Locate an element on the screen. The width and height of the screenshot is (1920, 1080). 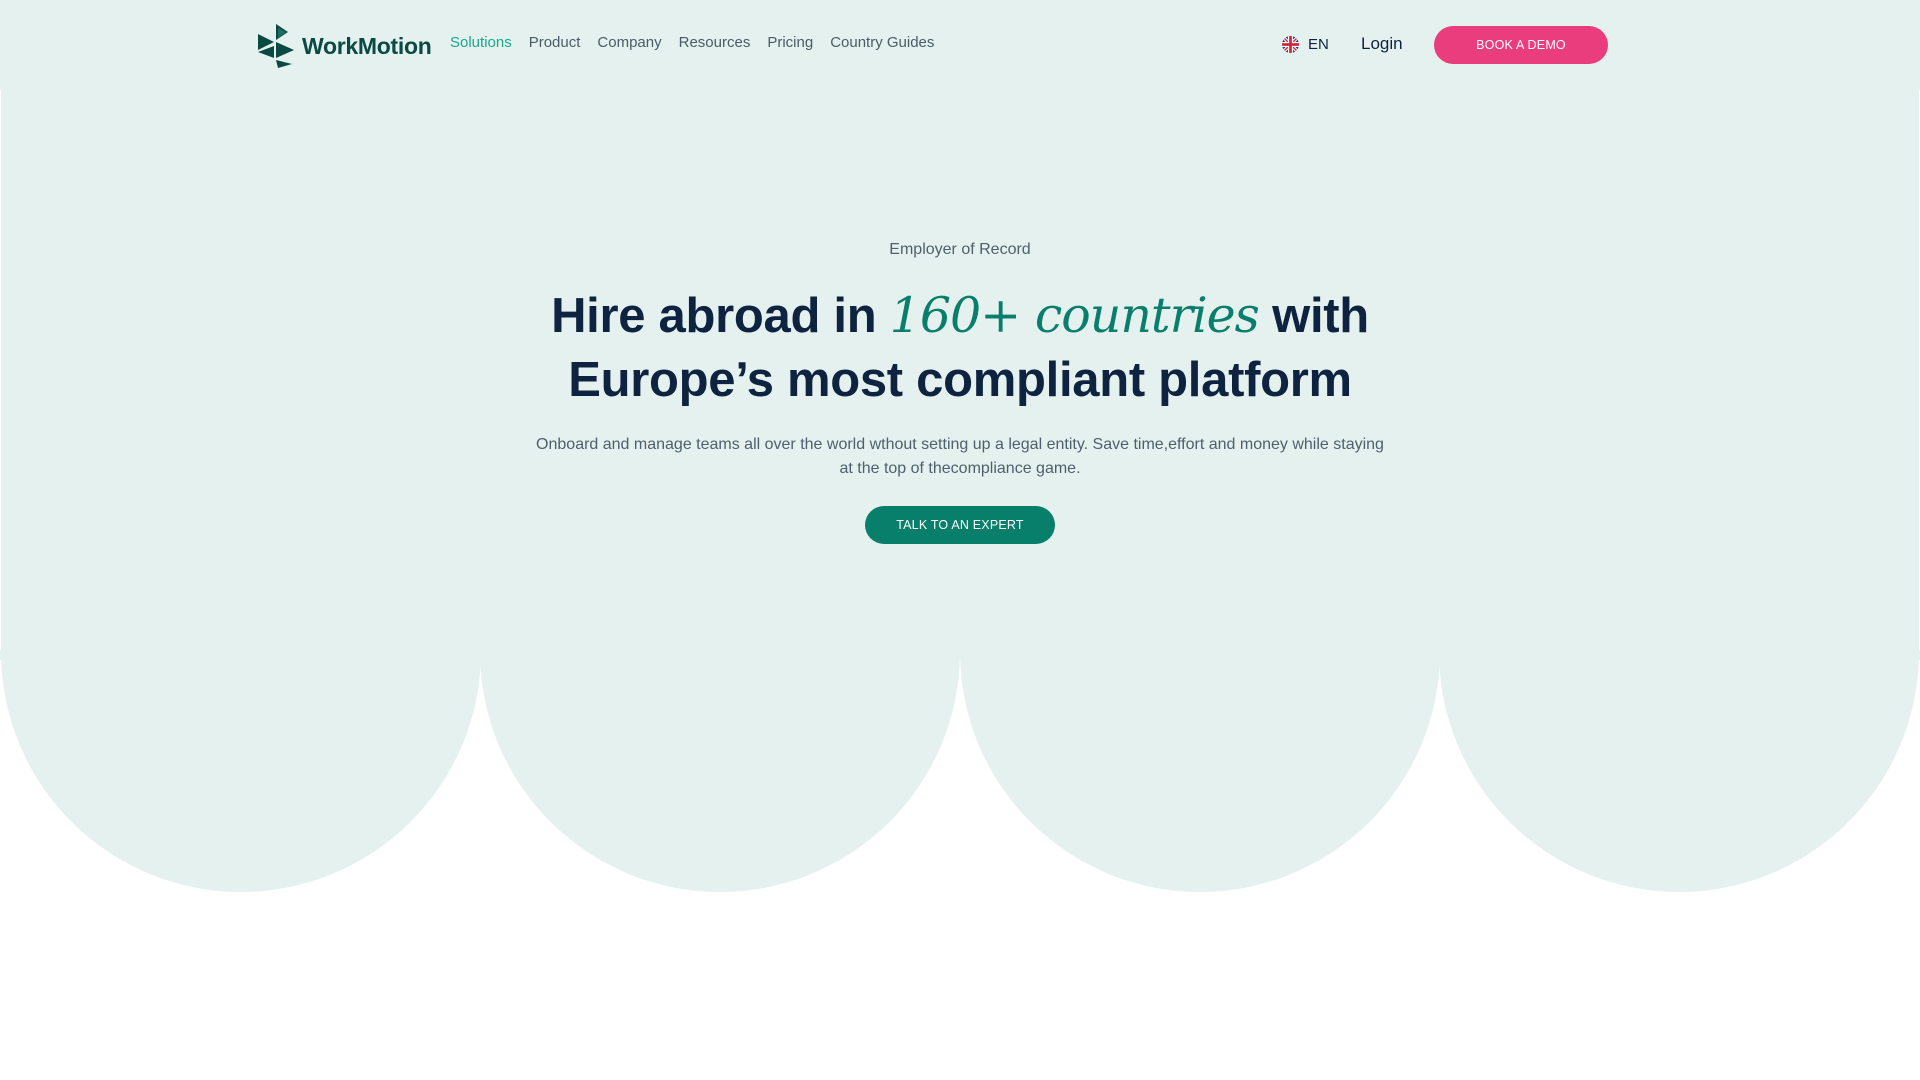
uk-flag-icon is located at coordinates (1290, 44).